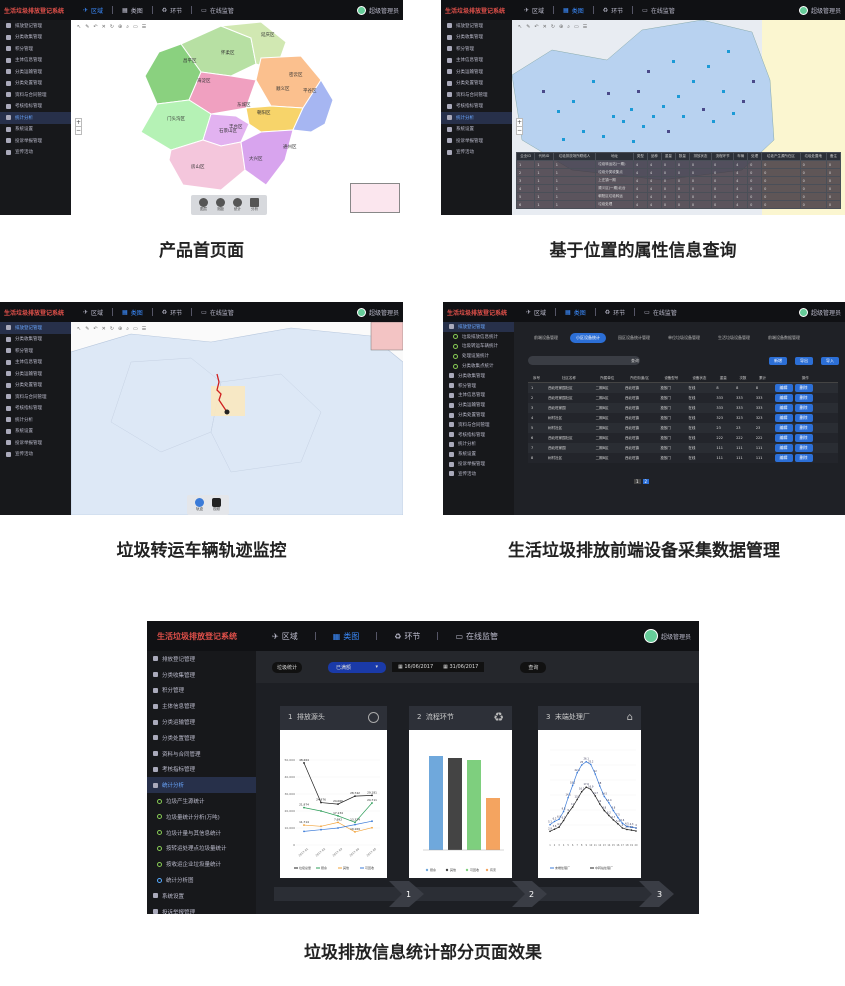  What do you see at coordinates (201, 817) in the screenshot?
I see `sidebar-subitem-1: 垃圾量统计分析(万吨)` at bounding box center [201, 817].